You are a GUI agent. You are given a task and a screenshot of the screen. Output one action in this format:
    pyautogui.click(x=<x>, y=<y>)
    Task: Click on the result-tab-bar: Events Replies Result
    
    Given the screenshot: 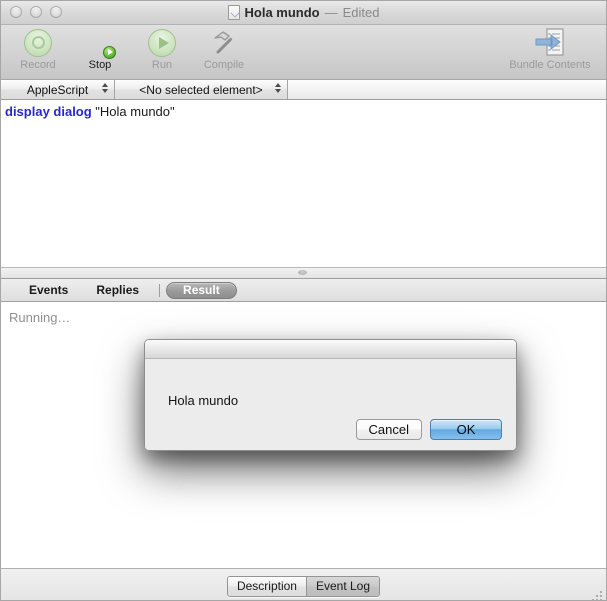 What is the action you would take?
    pyautogui.click(x=303, y=290)
    